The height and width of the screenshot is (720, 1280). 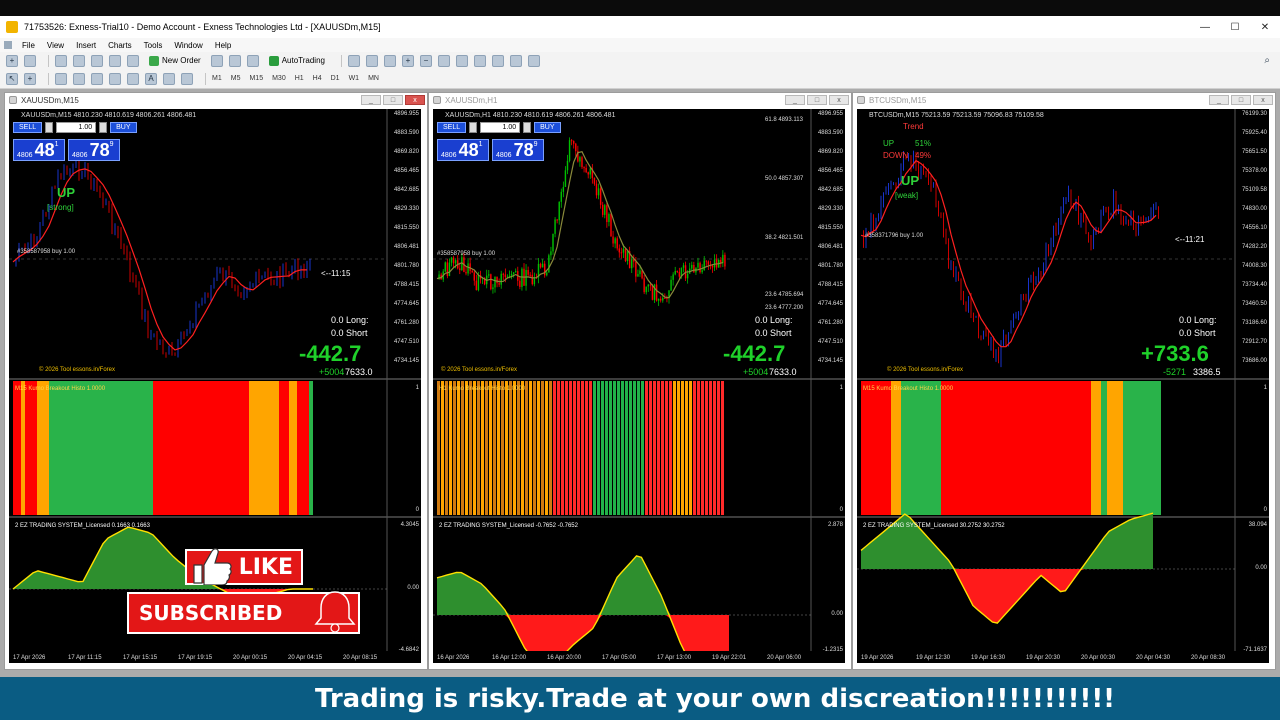 I want to click on timeframe-w1: W1, so click(x=354, y=78).